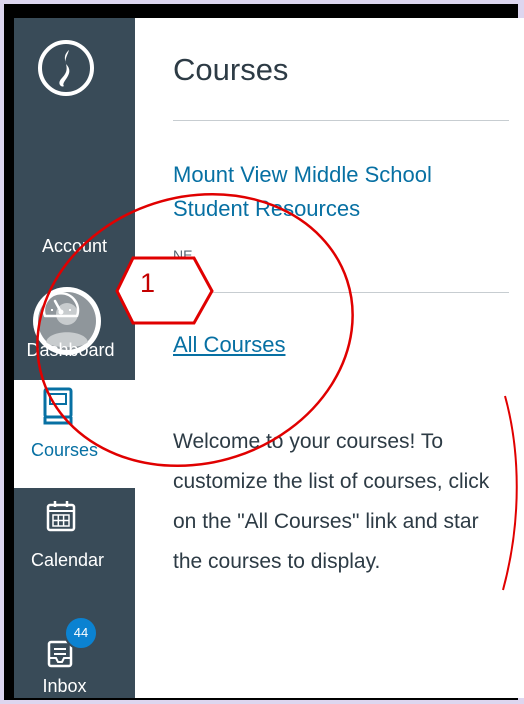  What do you see at coordinates (70, 350) in the screenshot?
I see `nav-label-dashboard: Dashboard` at bounding box center [70, 350].